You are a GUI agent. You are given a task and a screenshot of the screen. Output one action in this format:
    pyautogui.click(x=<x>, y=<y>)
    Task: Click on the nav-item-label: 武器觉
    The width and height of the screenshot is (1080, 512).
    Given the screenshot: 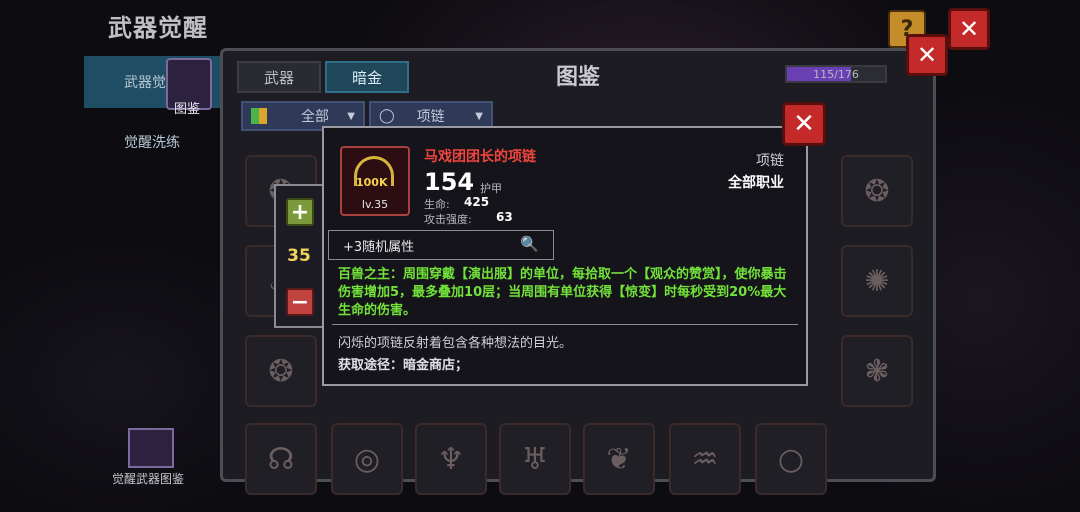 What is the action you would take?
    pyautogui.click(x=145, y=83)
    